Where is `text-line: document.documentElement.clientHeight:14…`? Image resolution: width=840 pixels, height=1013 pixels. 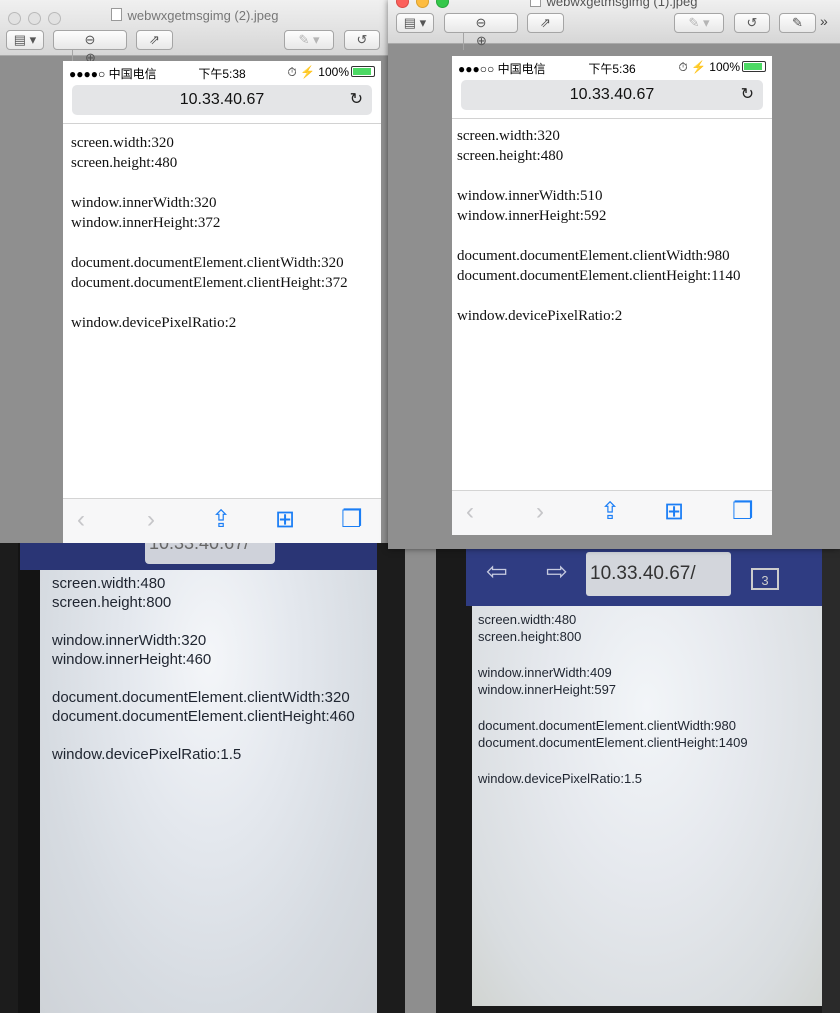
text-line: document.documentElement.clientHeight:14… is located at coordinates (613, 742).